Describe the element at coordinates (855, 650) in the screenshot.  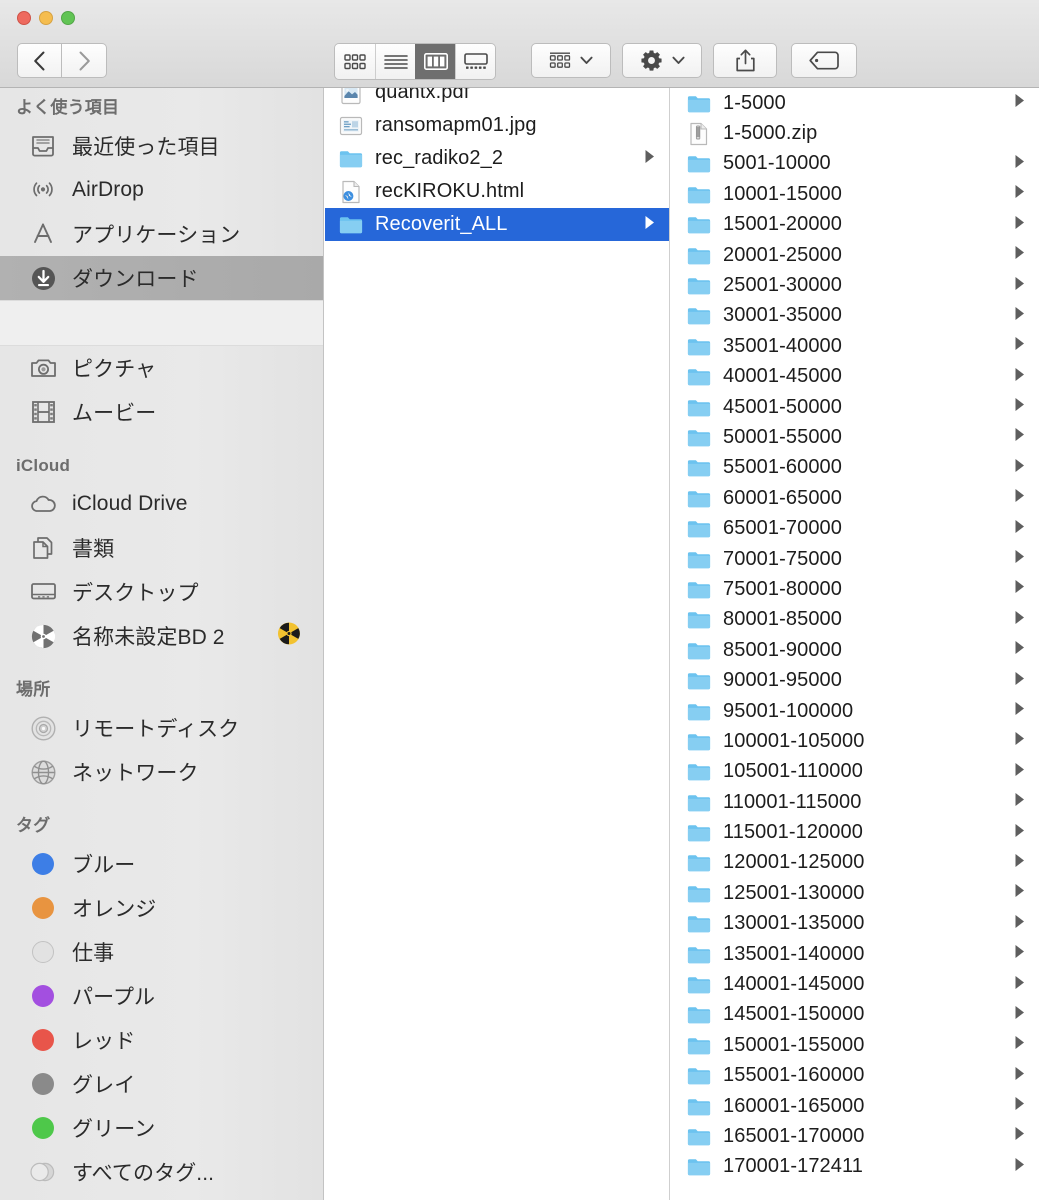
I see `list-item: 85001-90000` at that location.